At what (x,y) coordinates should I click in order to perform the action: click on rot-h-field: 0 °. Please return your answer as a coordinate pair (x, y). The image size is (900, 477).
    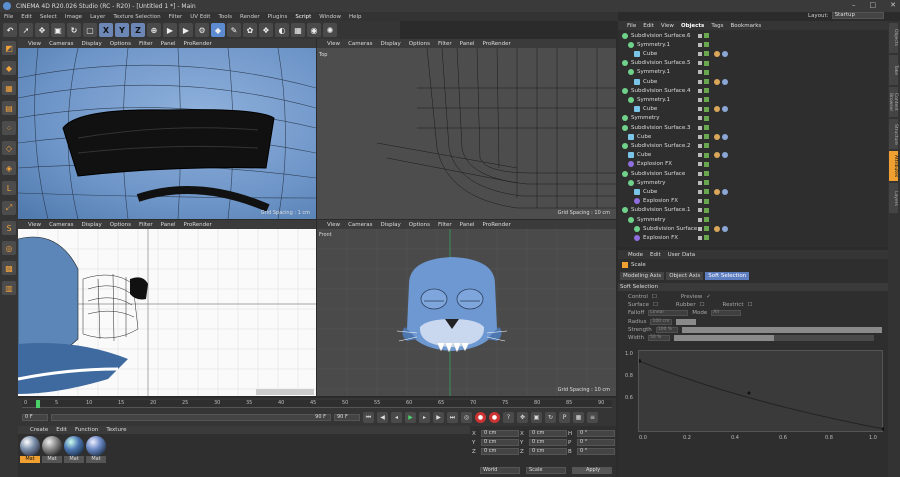
    Looking at the image, I should click on (596, 433).